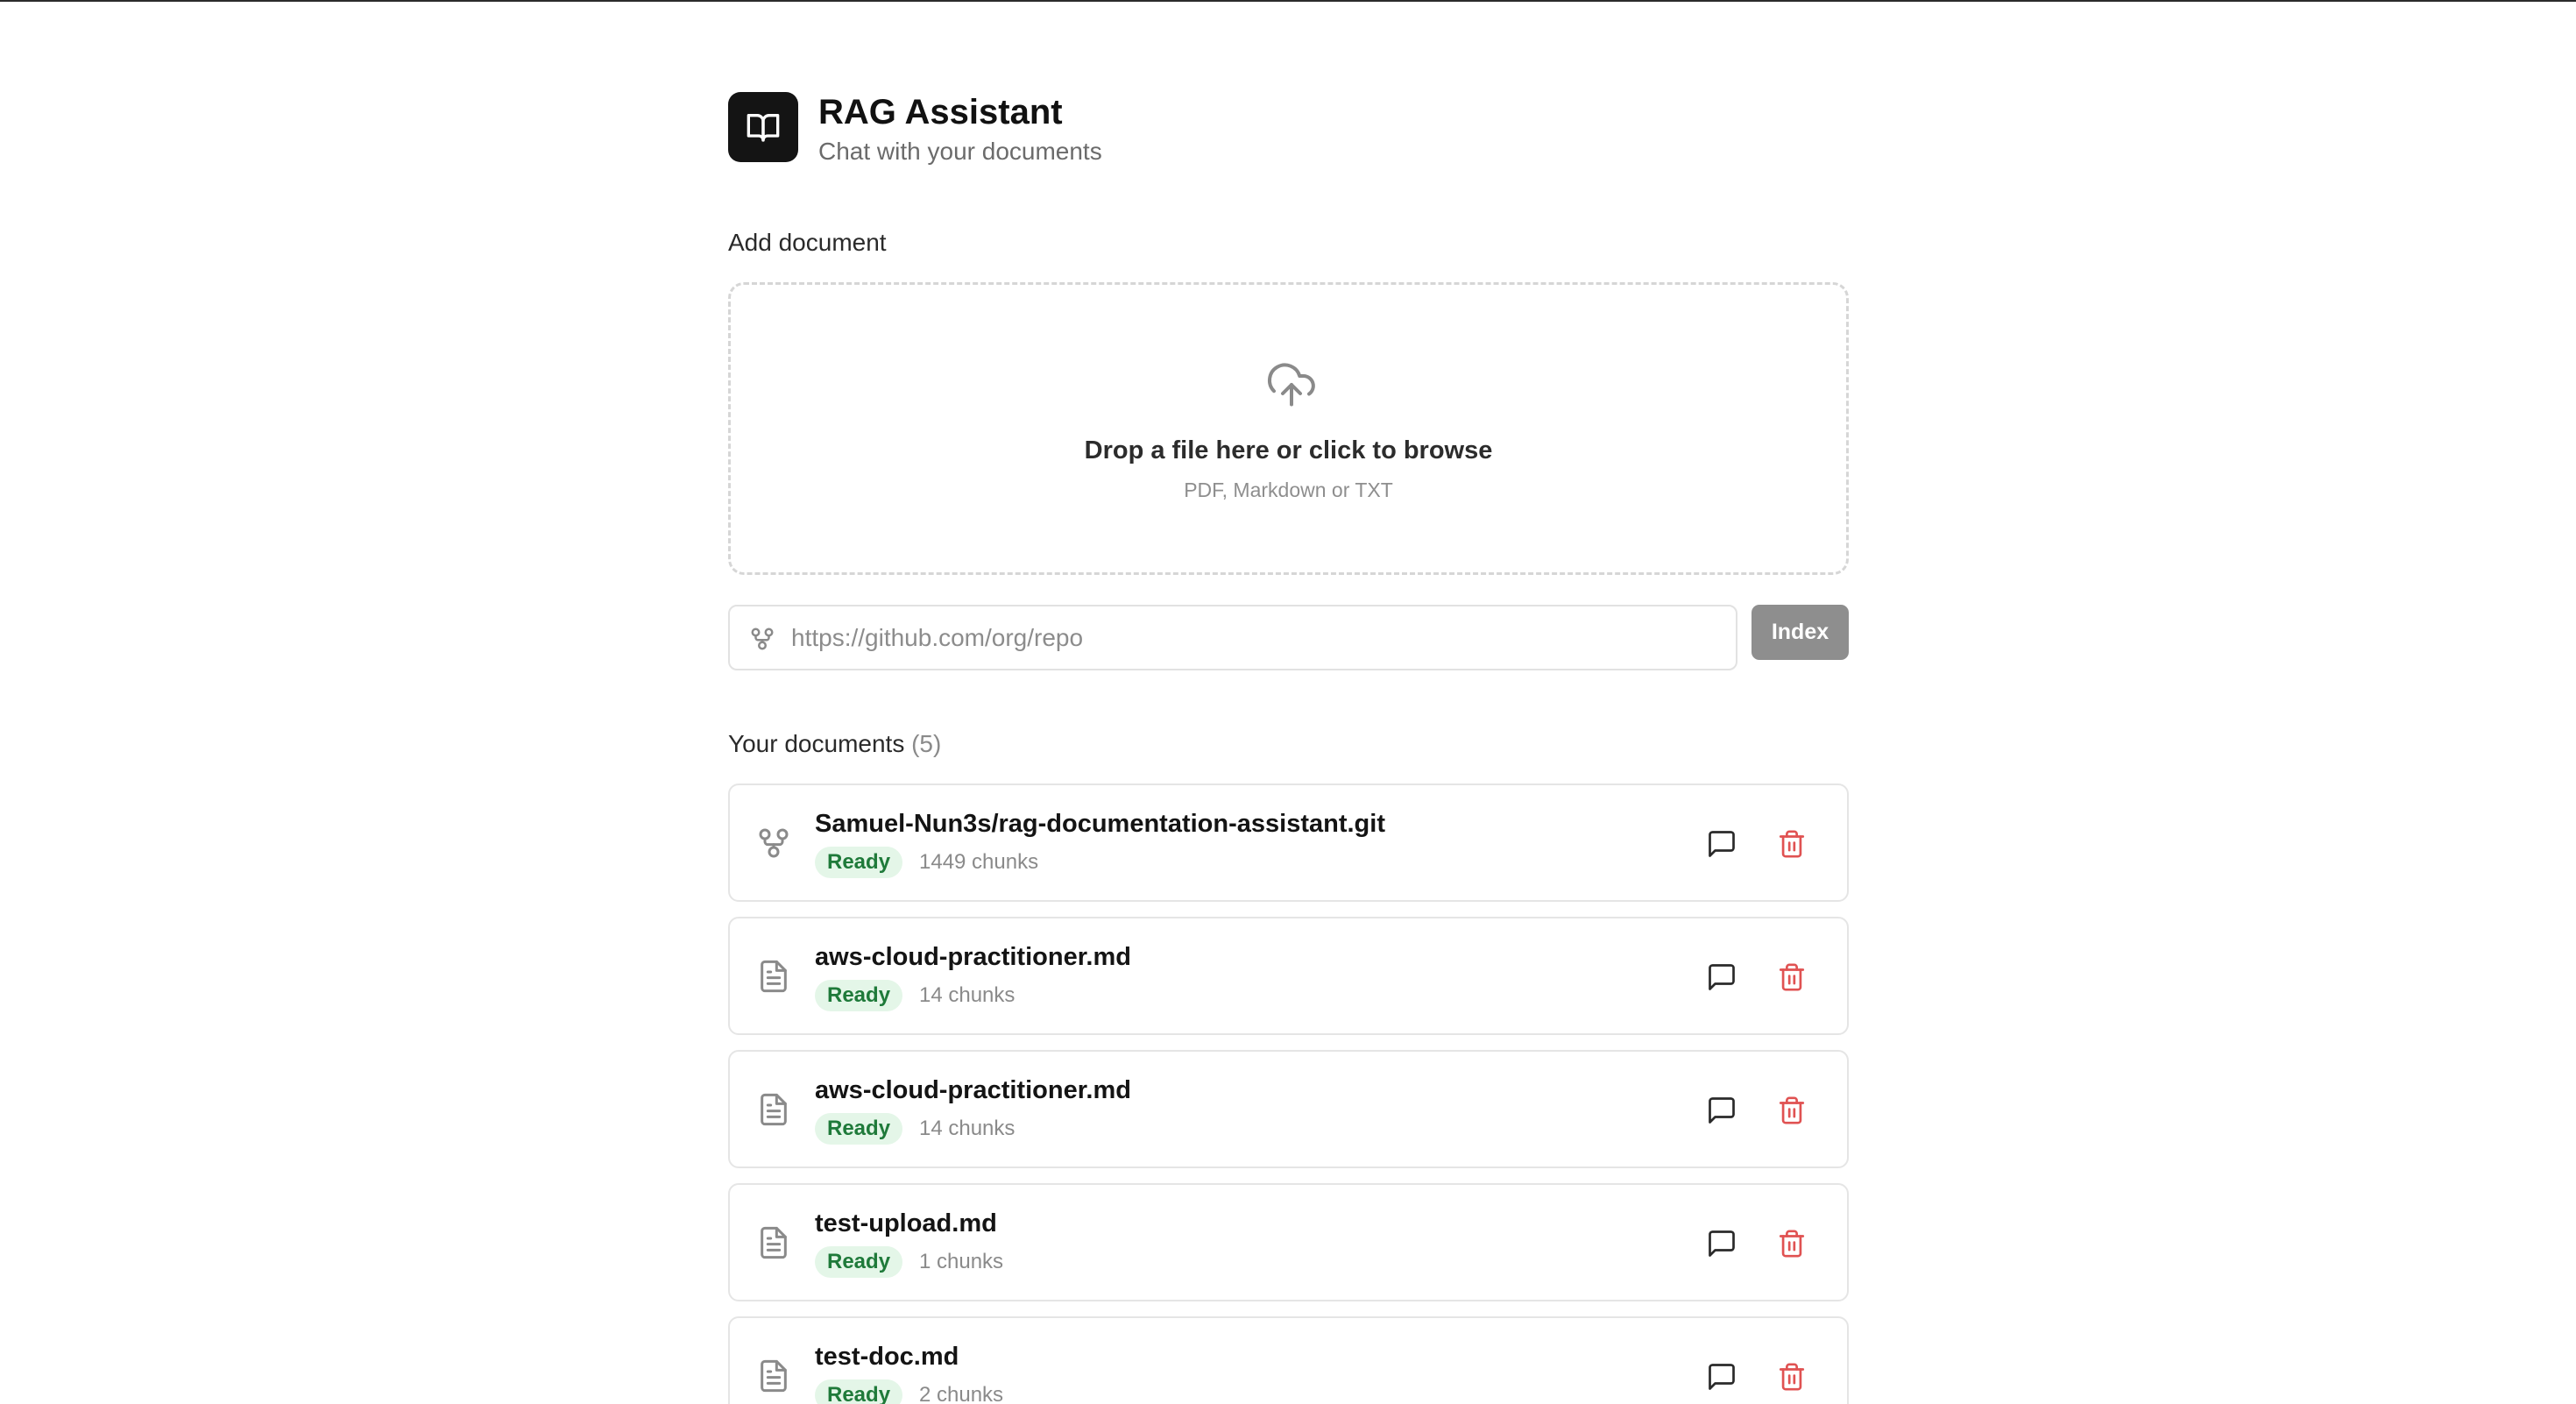 Image resolution: width=2576 pixels, height=1404 pixels. What do you see at coordinates (1288, 490) in the screenshot?
I see `dropzone-hint: PDF, Markdown or TXT` at bounding box center [1288, 490].